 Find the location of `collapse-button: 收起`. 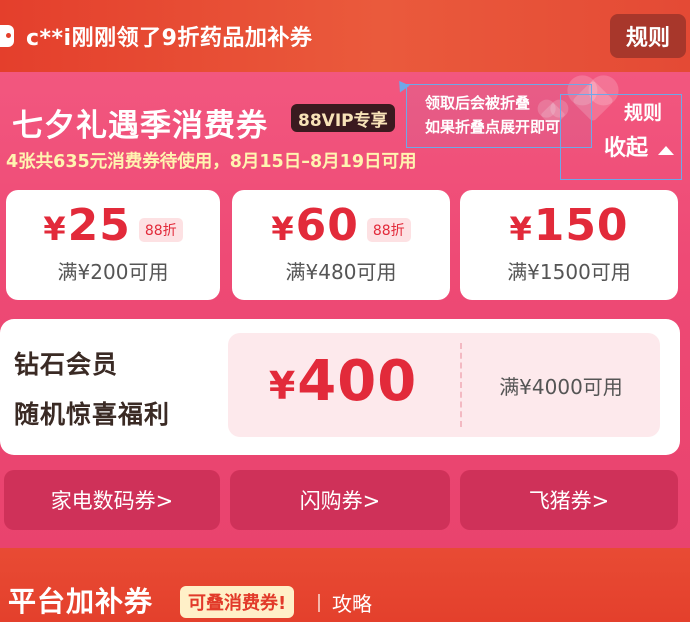

collapse-button: 收起 is located at coordinates (639, 146).